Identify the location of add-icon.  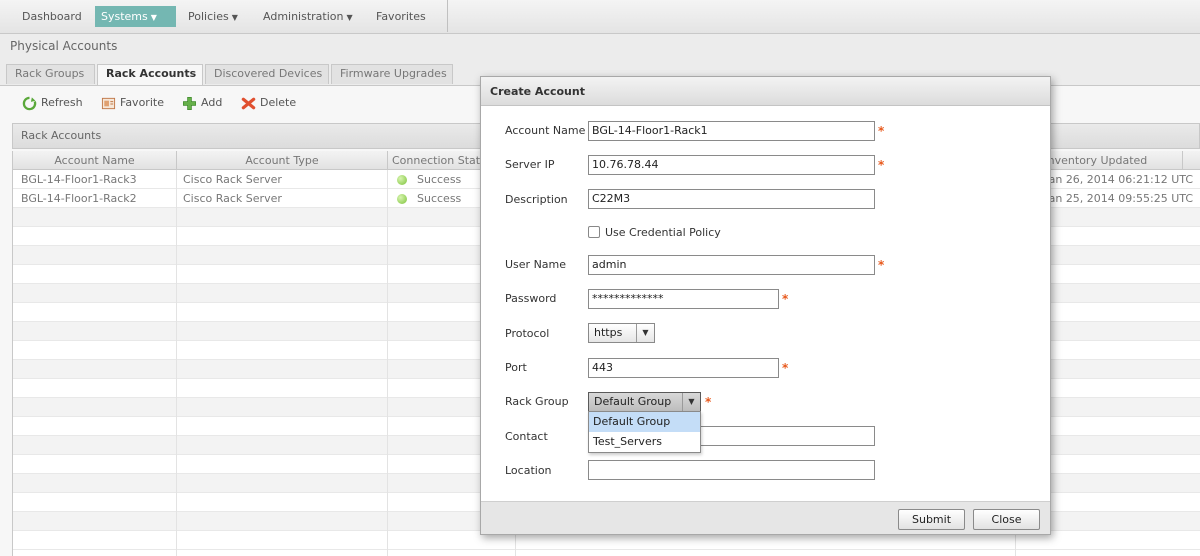
(189, 103).